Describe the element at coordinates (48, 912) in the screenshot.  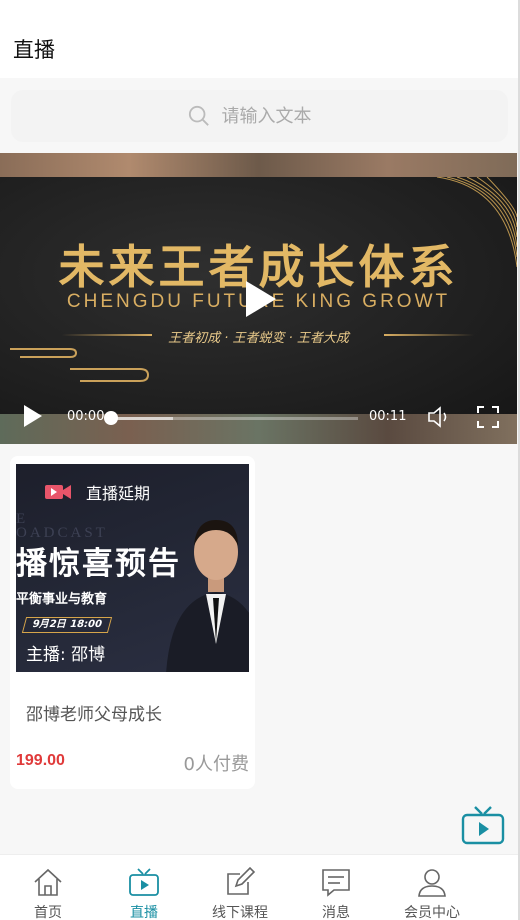
I see `tab-label: 首页` at that location.